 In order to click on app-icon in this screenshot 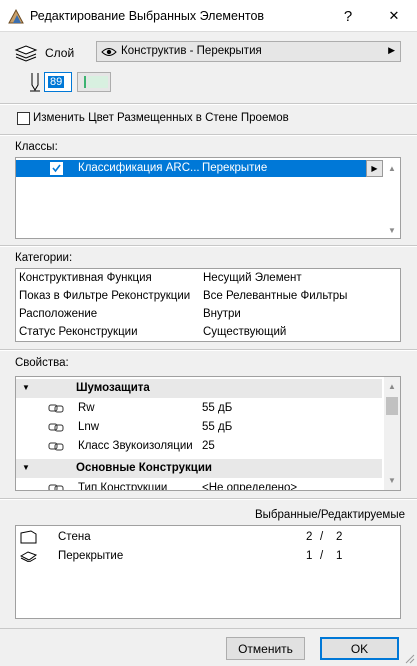, I will do `click(16, 16)`.